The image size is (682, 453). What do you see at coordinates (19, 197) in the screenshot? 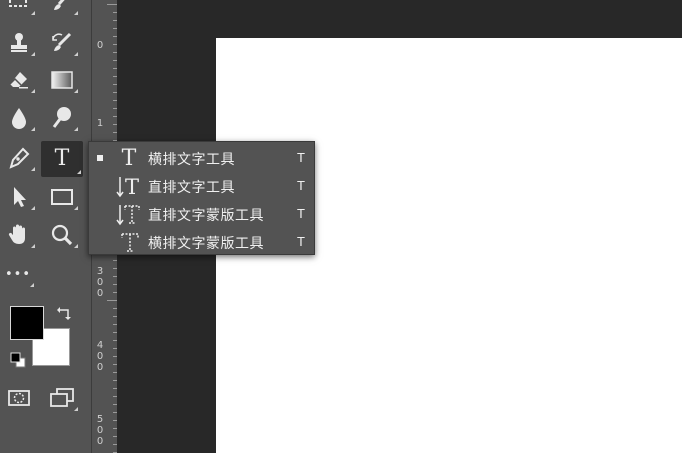
I see `path-selection-tool-icon` at bounding box center [19, 197].